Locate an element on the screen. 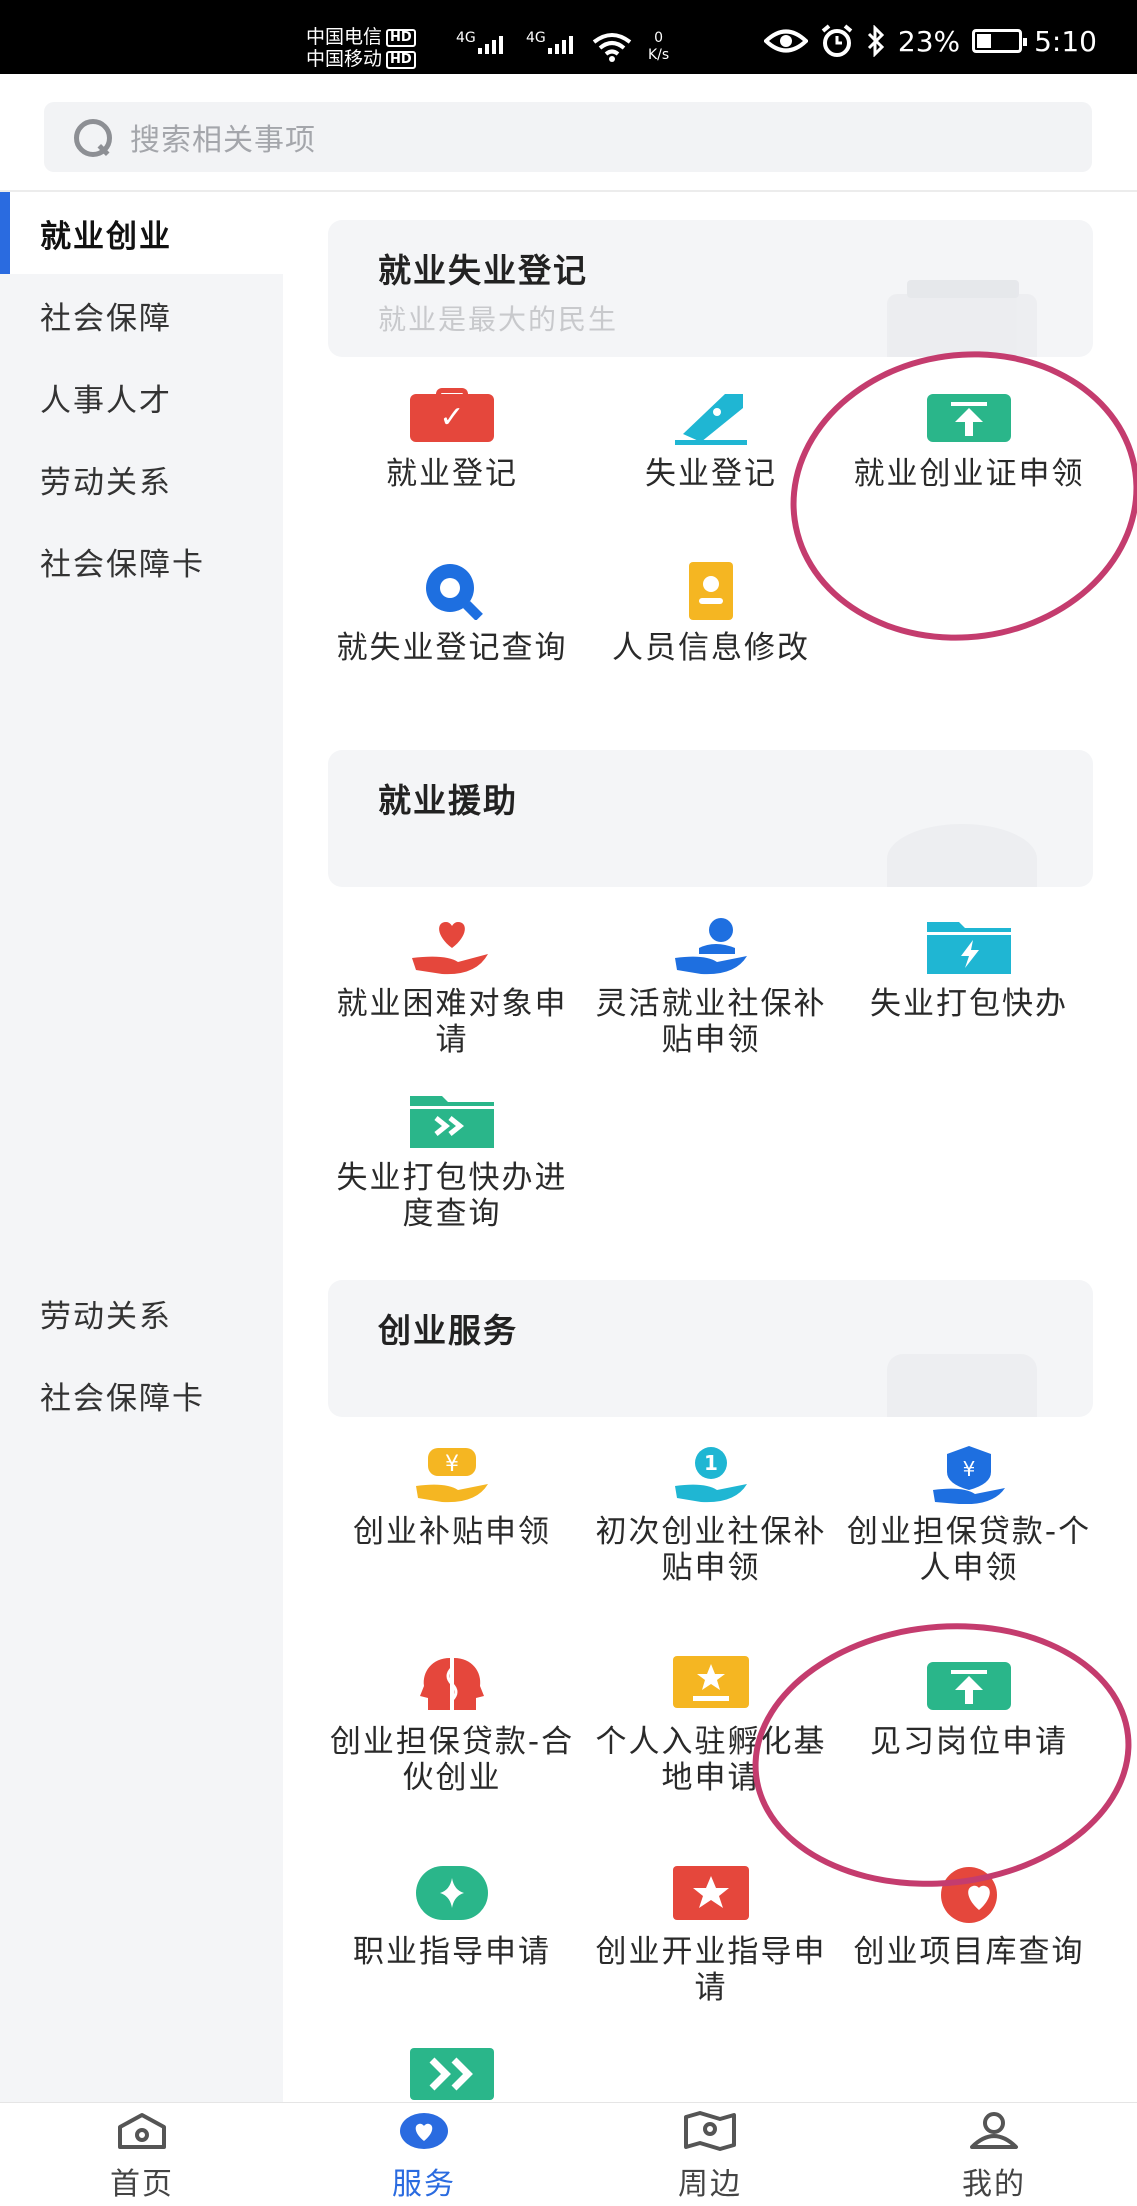 This screenshot has height=2206, width=1137. section-title: 创业服务 is located at coordinates (448, 1330).